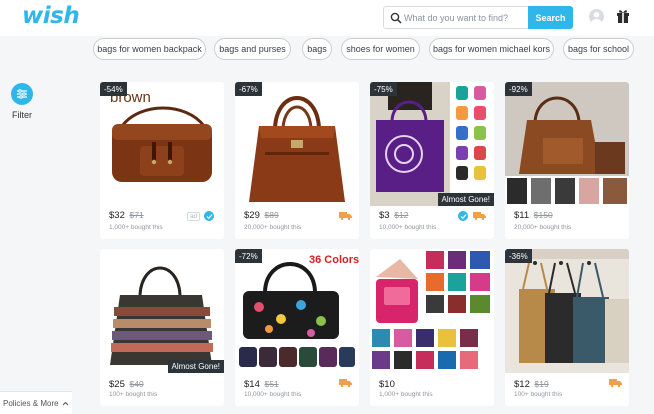 The height and width of the screenshot is (414, 654). Describe the element at coordinates (432, 311) in the screenshot. I see `product-image-crossbody-phone-bag` at that location.